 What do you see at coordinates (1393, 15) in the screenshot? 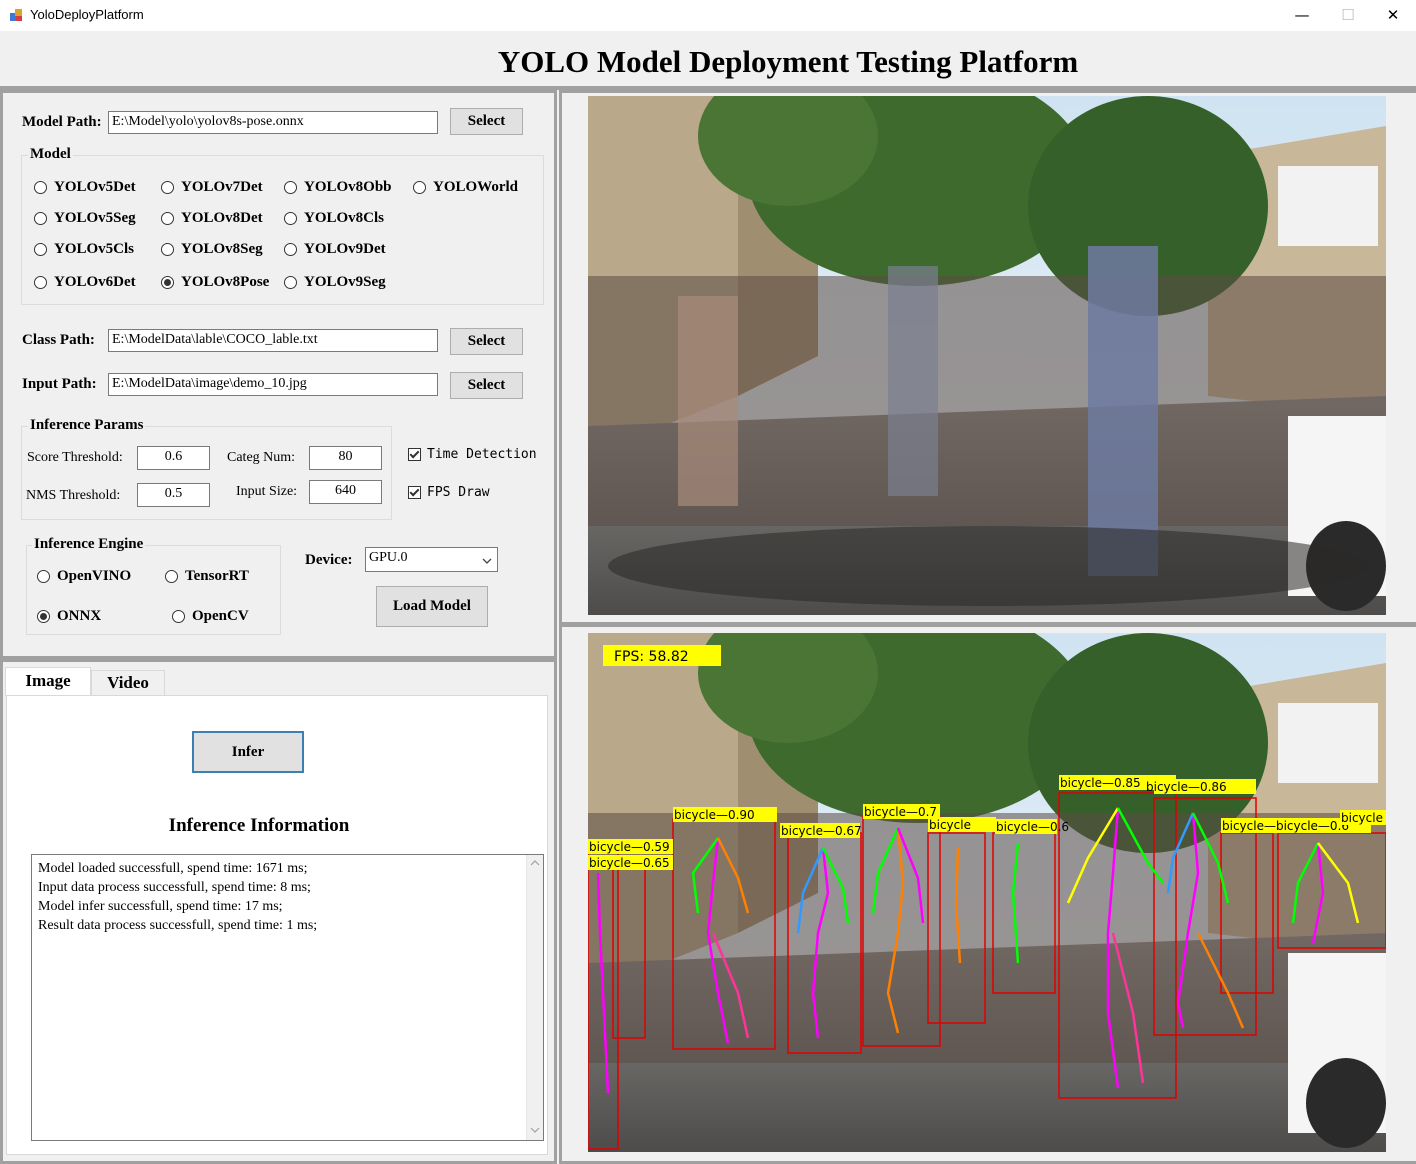
I see `close-button: ✕` at bounding box center [1393, 15].